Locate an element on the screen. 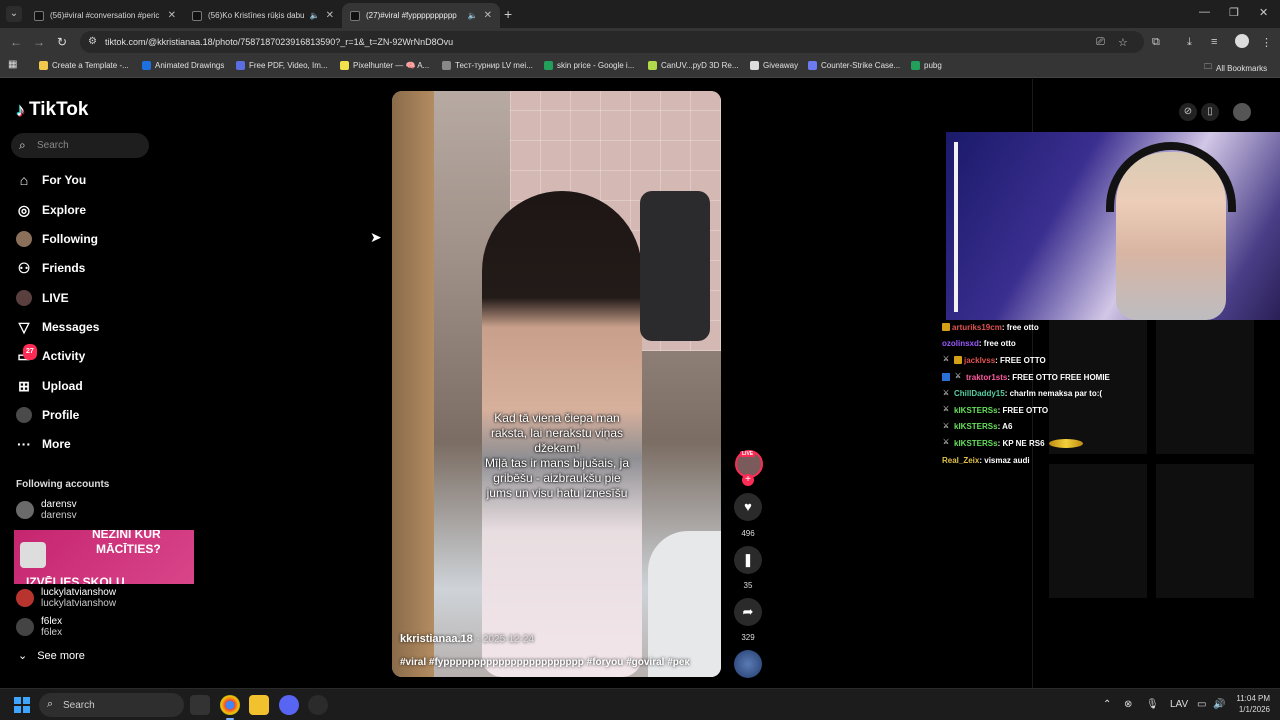 This screenshot has width=1280, height=720. windows-start-icon is located at coordinates (22, 705).